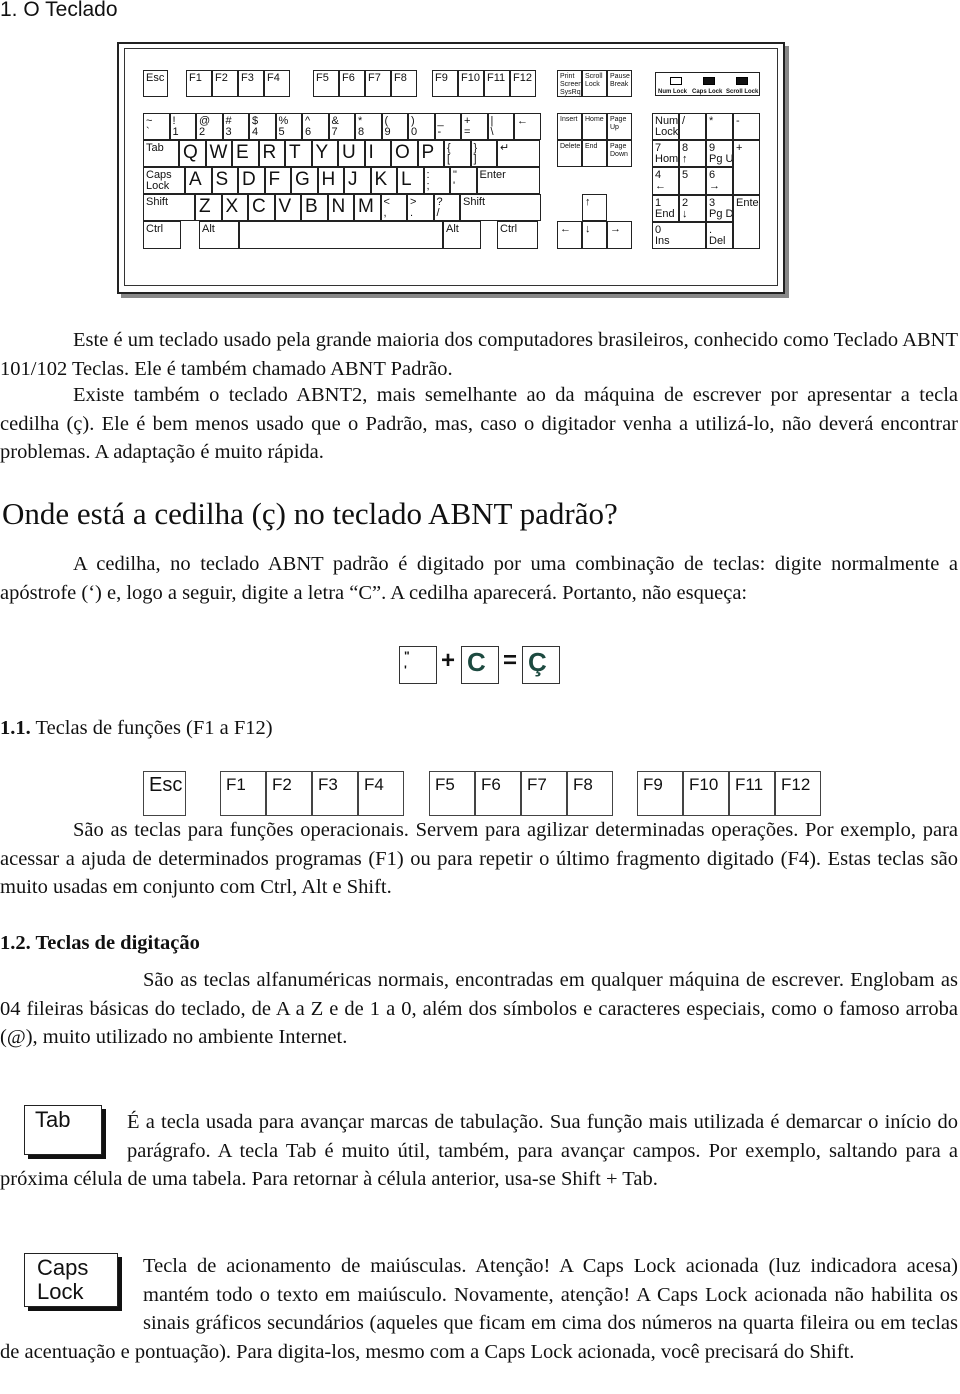 The image size is (960, 1394). I want to click on key-esc: Esc, so click(155, 83).